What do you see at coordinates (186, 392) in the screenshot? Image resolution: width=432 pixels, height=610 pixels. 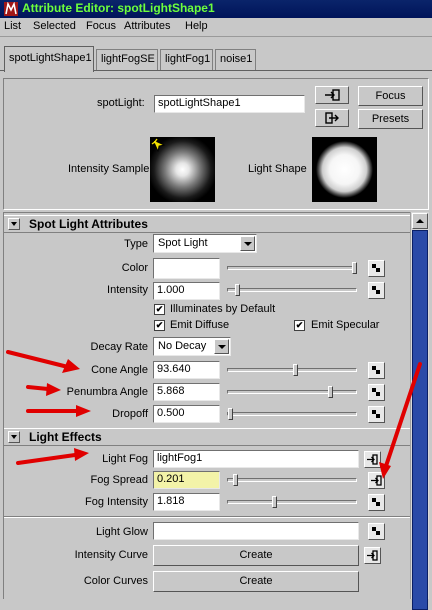 I see `penumbra-angle-field: 5.868` at bounding box center [186, 392].